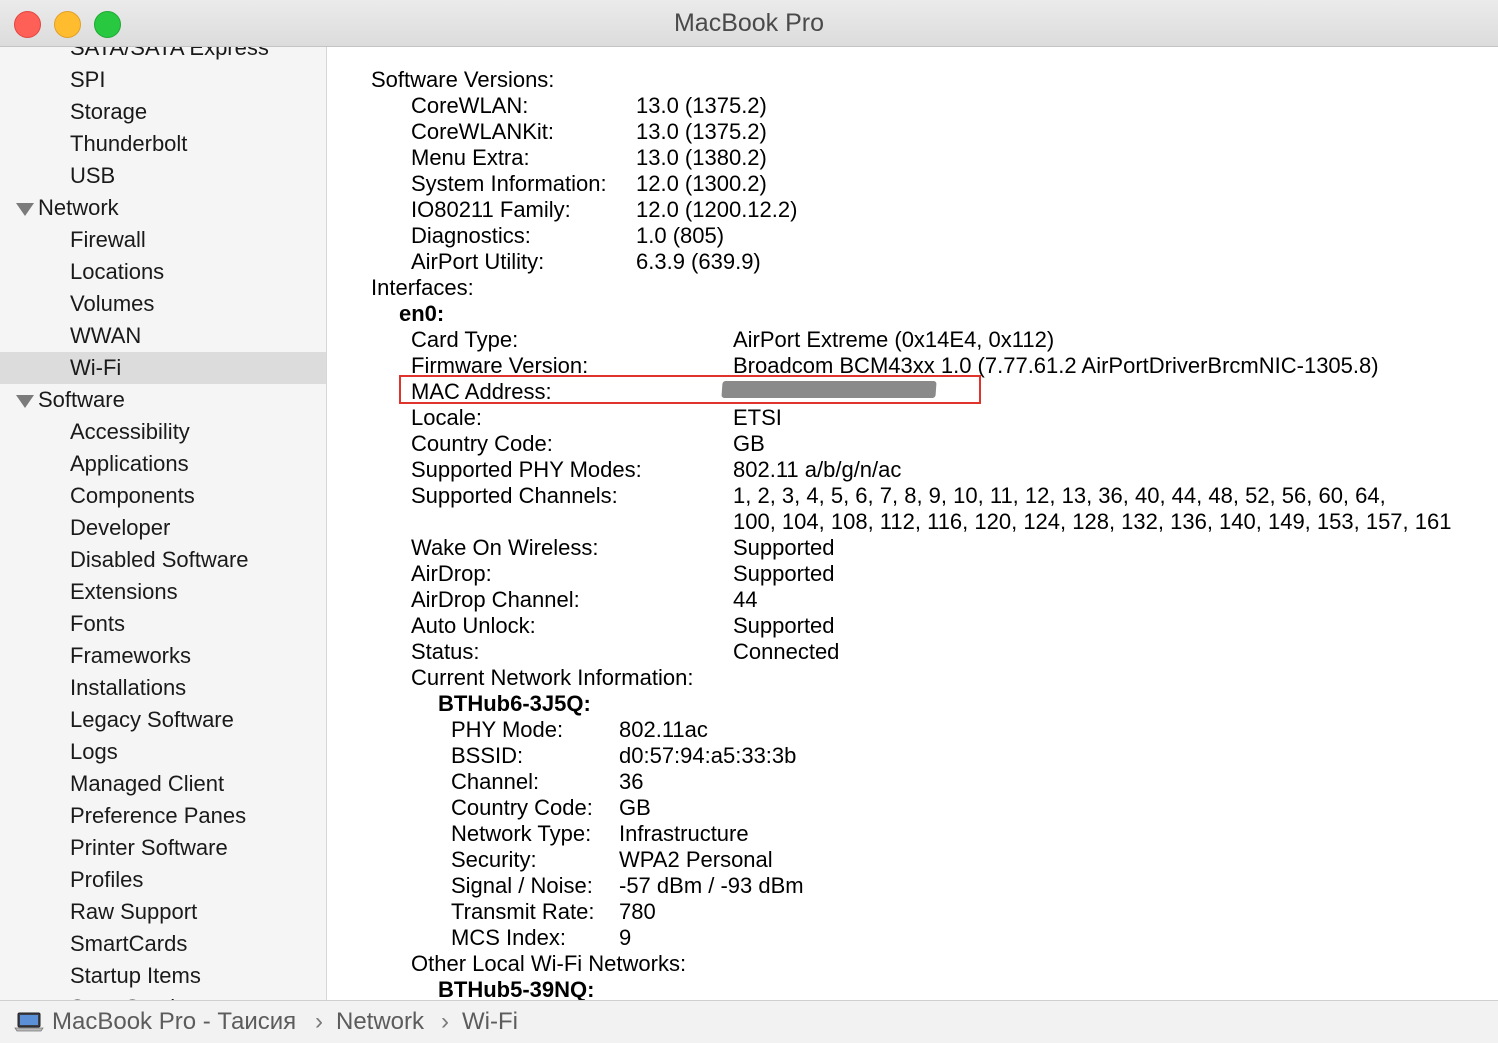 This screenshot has width=1498, height=1043. What do you see at coordinates (163, 528) in the screenshot?
I see `sidebar-item-developer: Developer` at bounding box center [163, 528].